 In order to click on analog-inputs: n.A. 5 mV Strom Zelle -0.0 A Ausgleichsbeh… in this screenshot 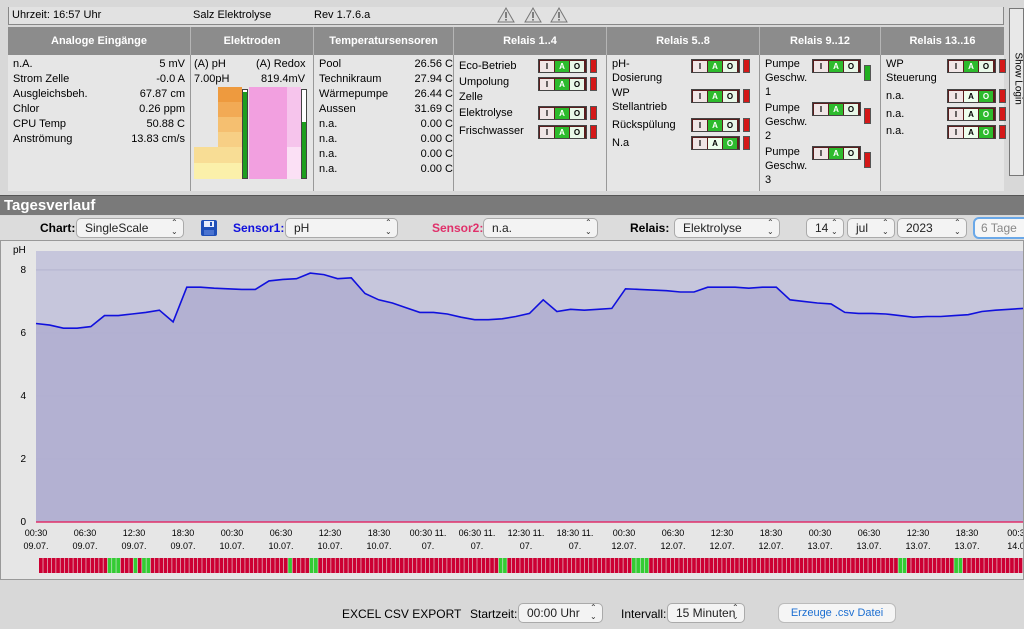, I will do `click(99, 123)`.